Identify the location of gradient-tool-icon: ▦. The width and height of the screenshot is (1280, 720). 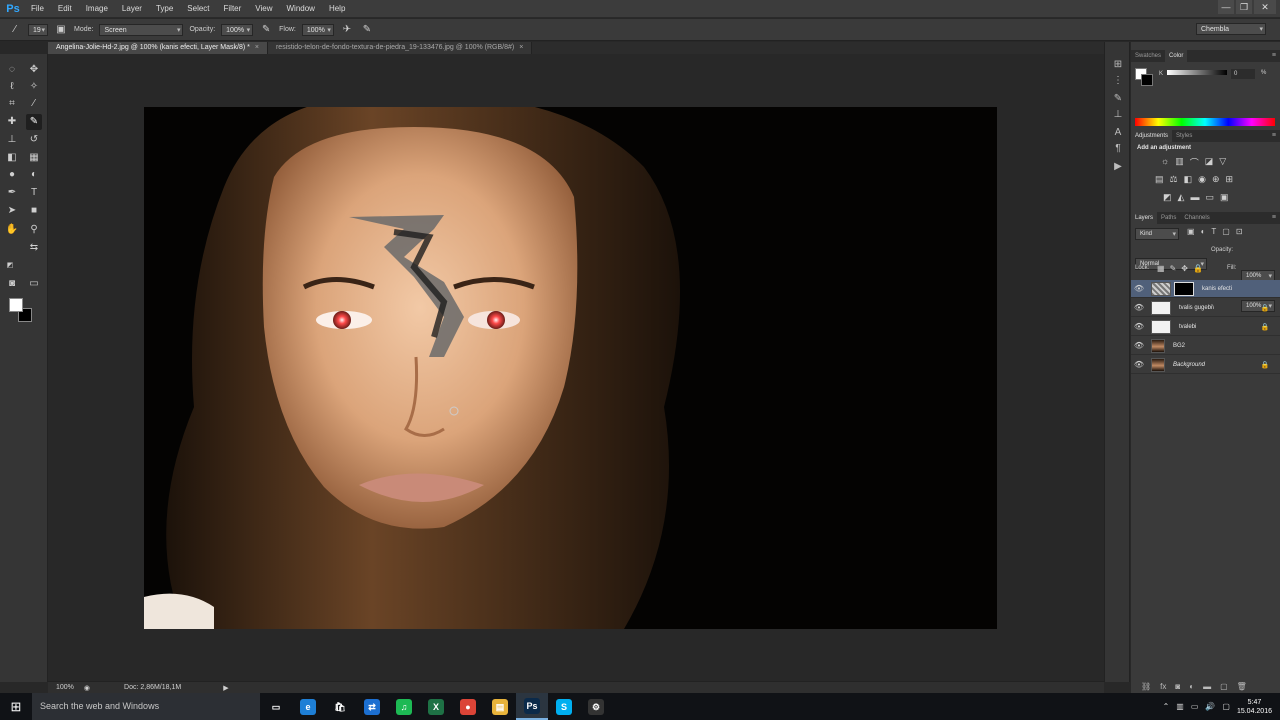
(34, 158).